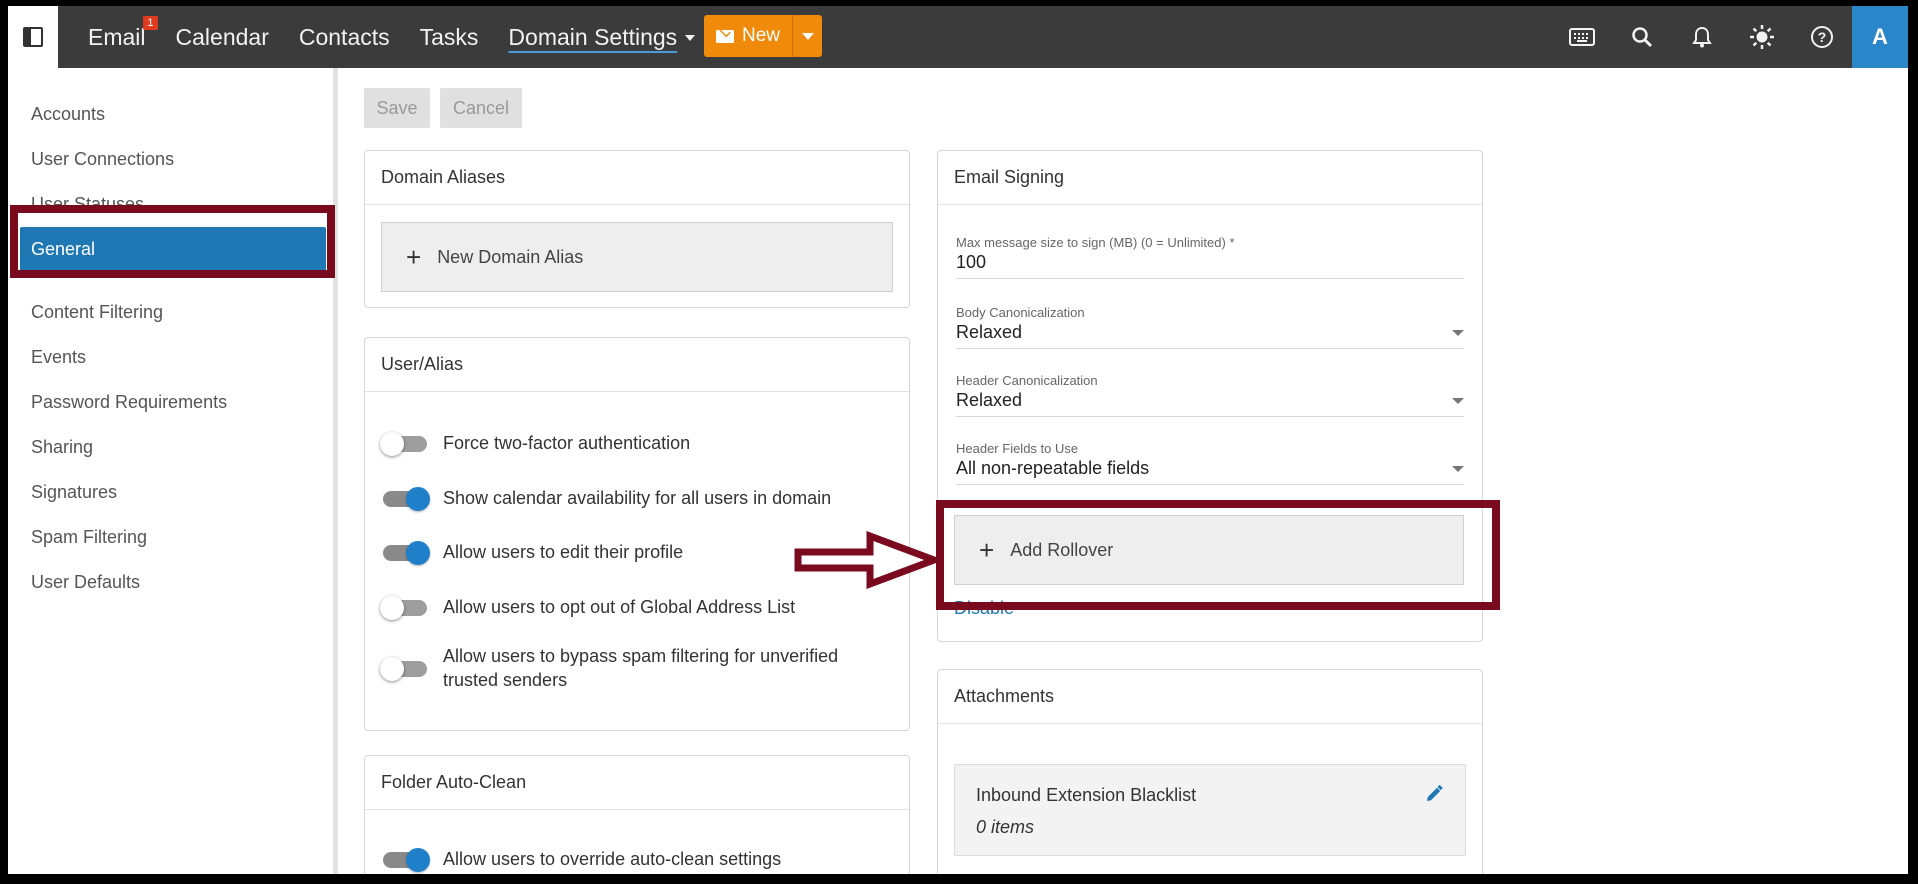 The image size is (1918, 884). Describe the element at coordinates (637, 178) in the screenshot. I see `domain-aliases-title: Domain Aliases` at that location.